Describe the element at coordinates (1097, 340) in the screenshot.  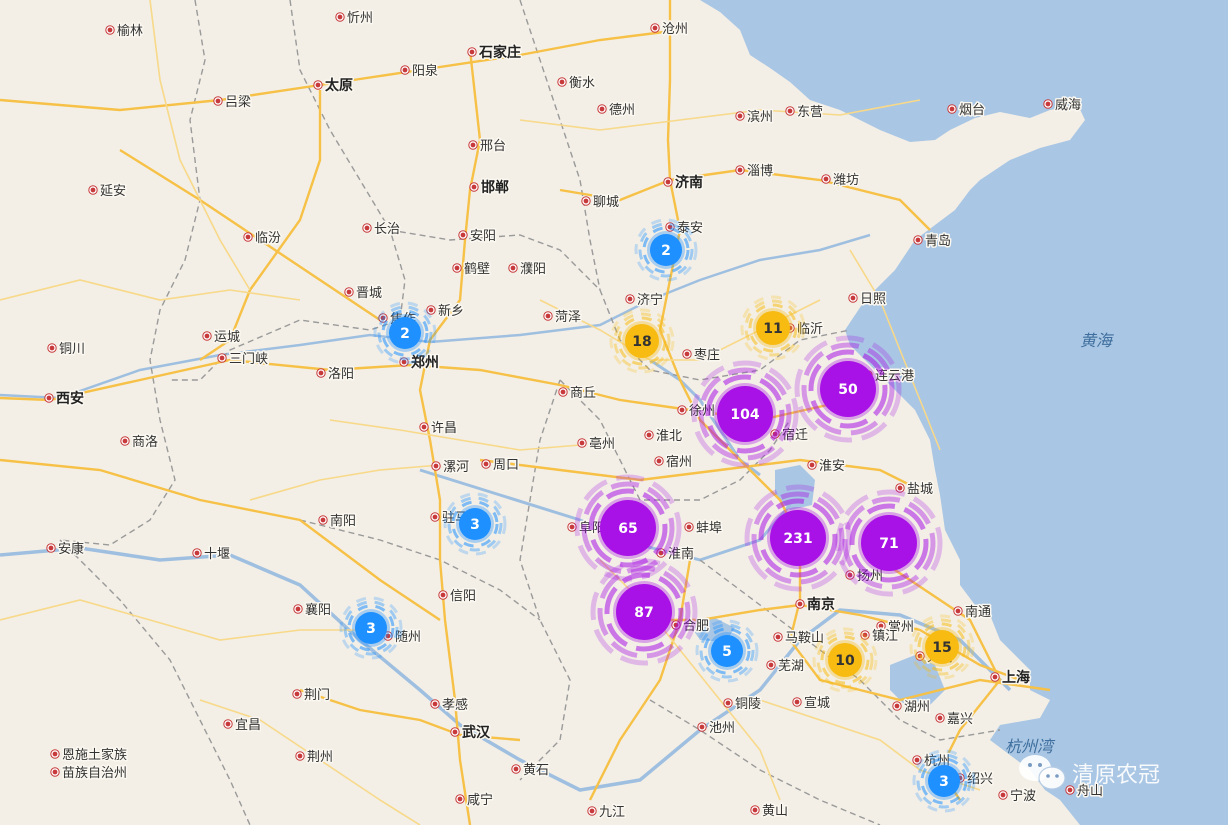
I see `sea-label: 黄海` at that location.